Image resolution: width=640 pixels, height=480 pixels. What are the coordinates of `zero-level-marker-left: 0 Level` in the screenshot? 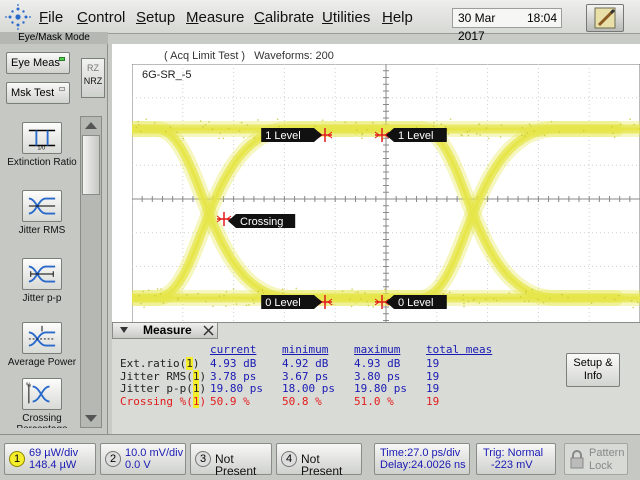 It's located at (291, 302).